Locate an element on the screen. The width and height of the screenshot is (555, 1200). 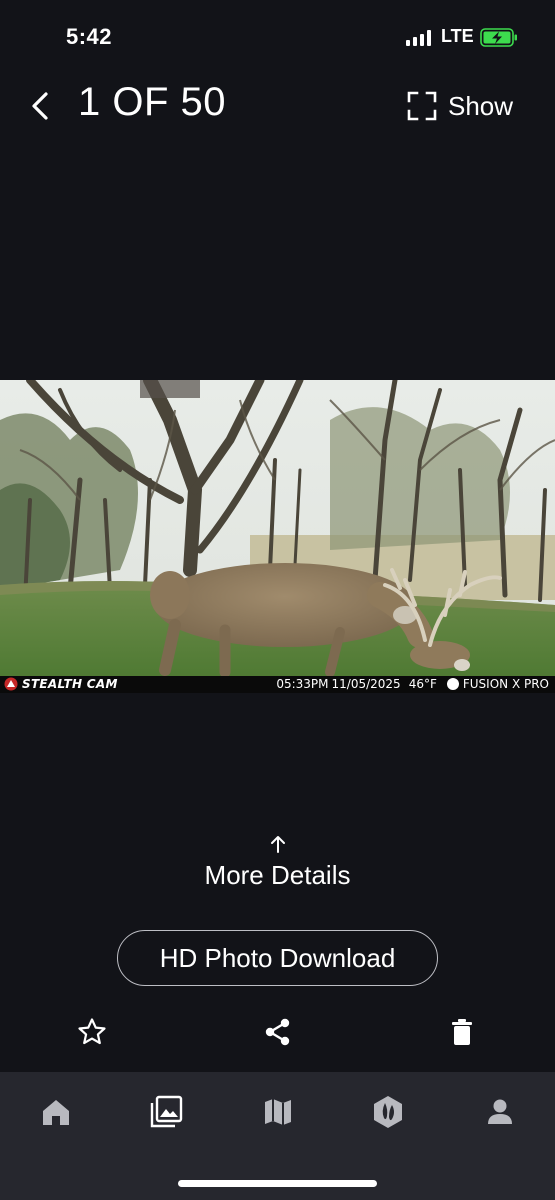
network-label: LTE is located at coordinates (457, 36).